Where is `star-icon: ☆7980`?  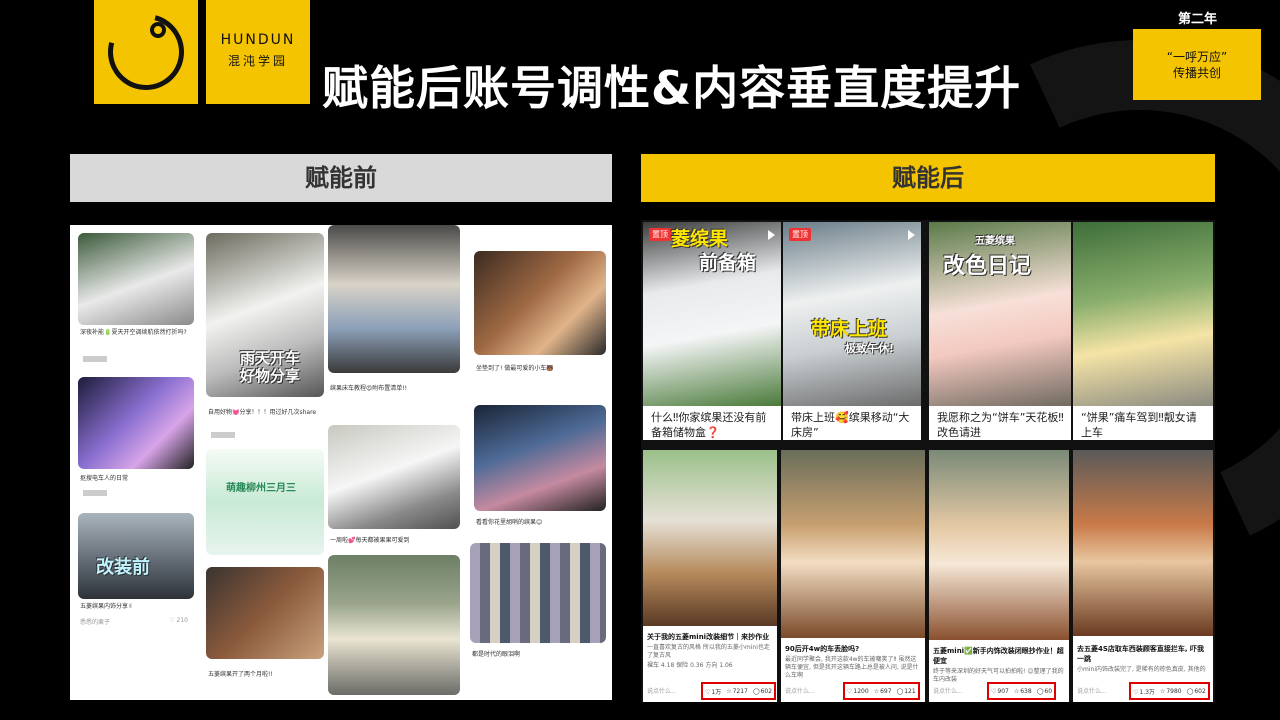
star-icon: ☆7980 is located at coordinates (1171, 691).